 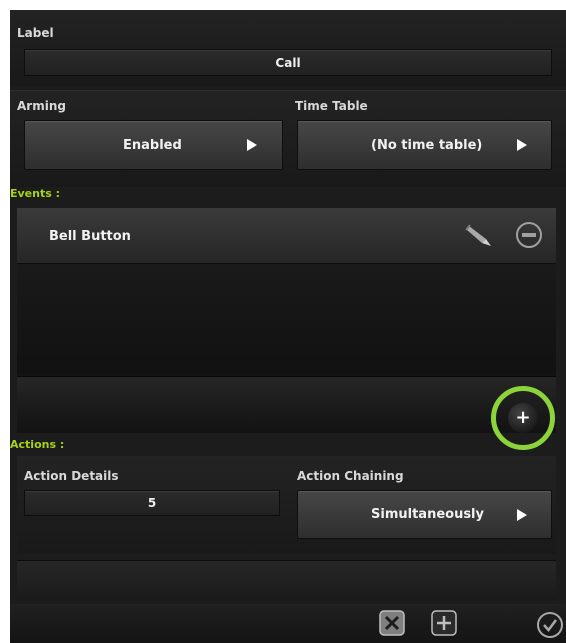 What do you see at coordinates (286, 580) in the screenshot?
I see `action-list` at bounding box center [286, 580].